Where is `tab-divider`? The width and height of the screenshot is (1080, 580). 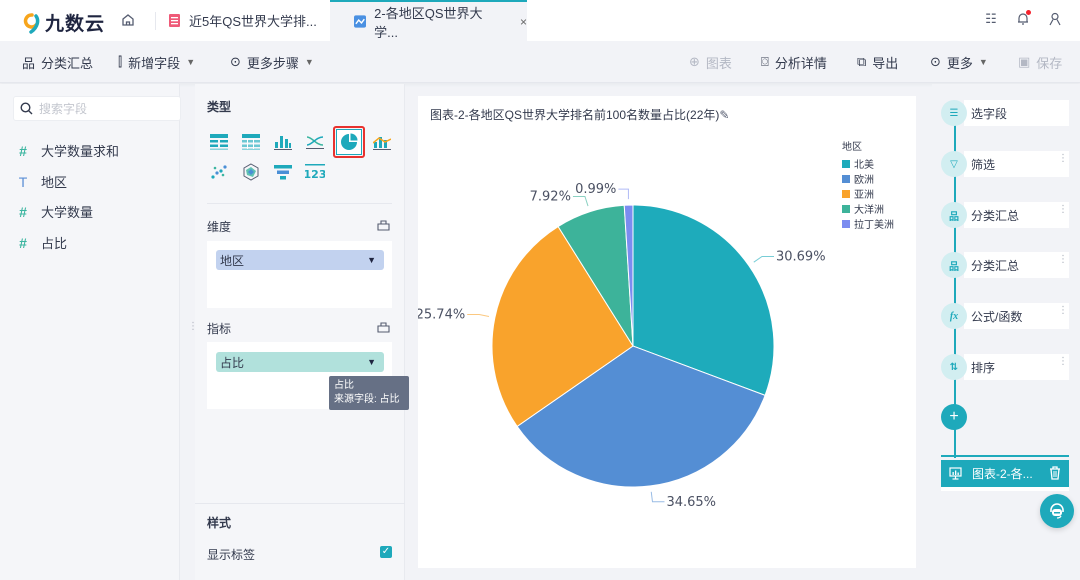 tab-divider is located at coordinates (155, 21).